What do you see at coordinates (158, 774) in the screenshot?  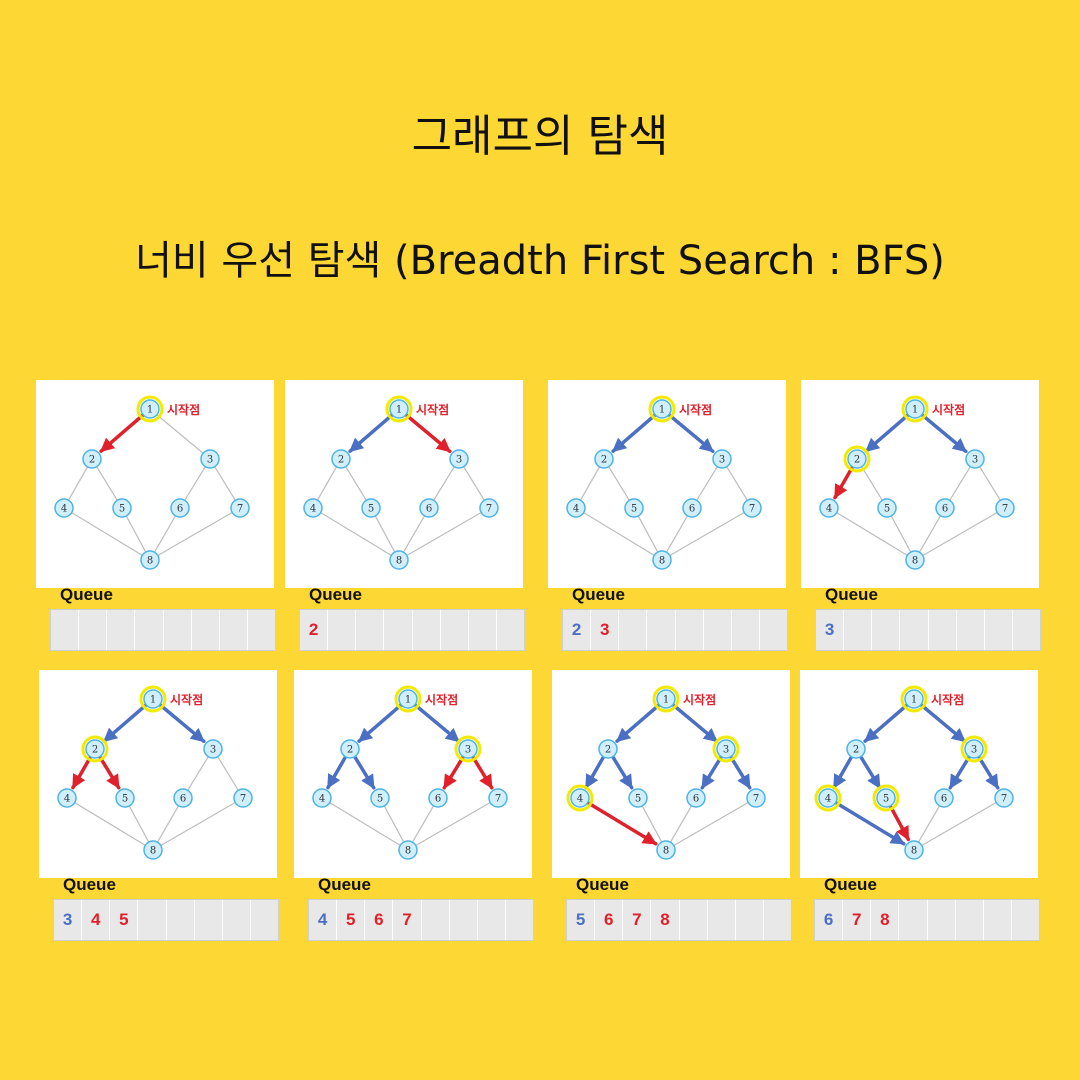 I see `bfs-step-panel-5: 1 2 3 4 5 6 7 8 시작점` at bounding box center [158, 774].